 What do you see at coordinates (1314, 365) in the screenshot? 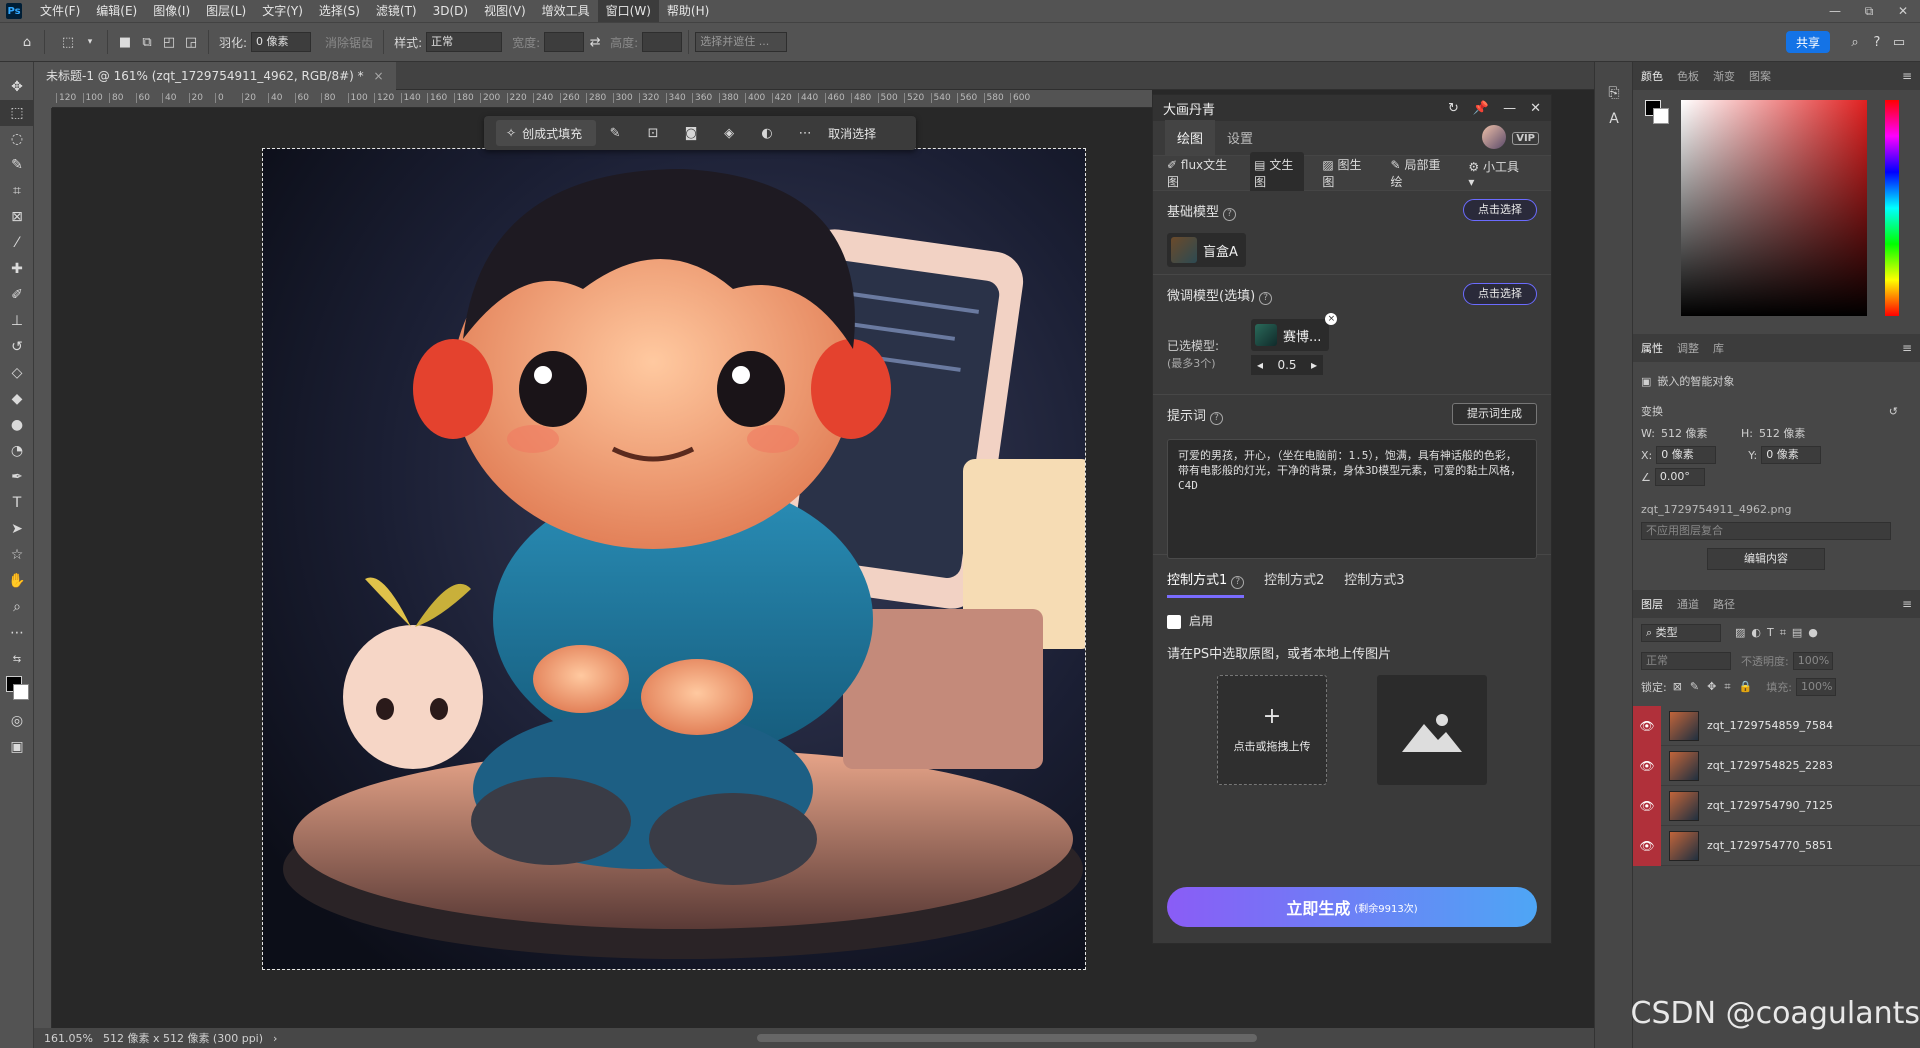
I see `increase-icon: ▸` at bounding box center [1314, 365].